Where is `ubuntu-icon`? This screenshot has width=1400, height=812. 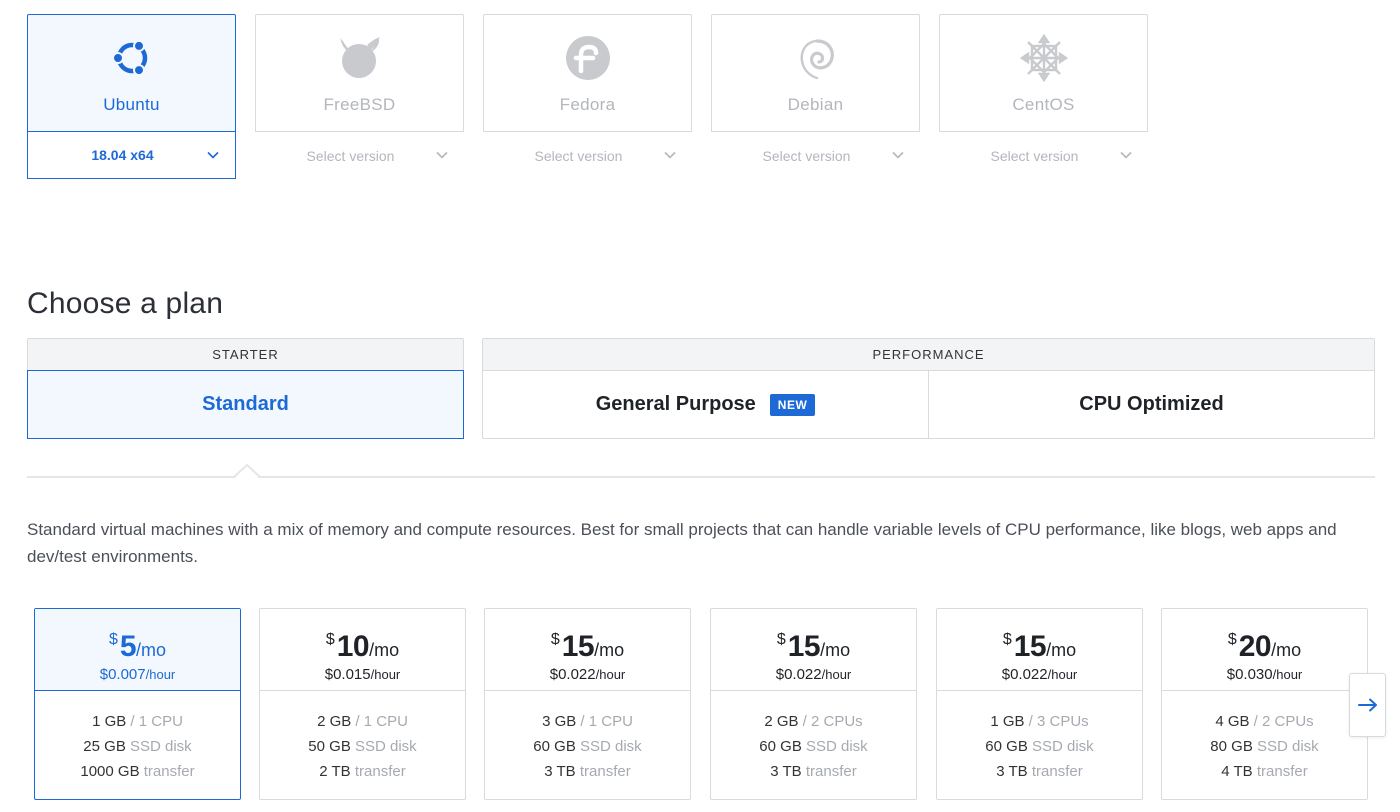
ubuntu-icon is located at coordinates (131, 58).